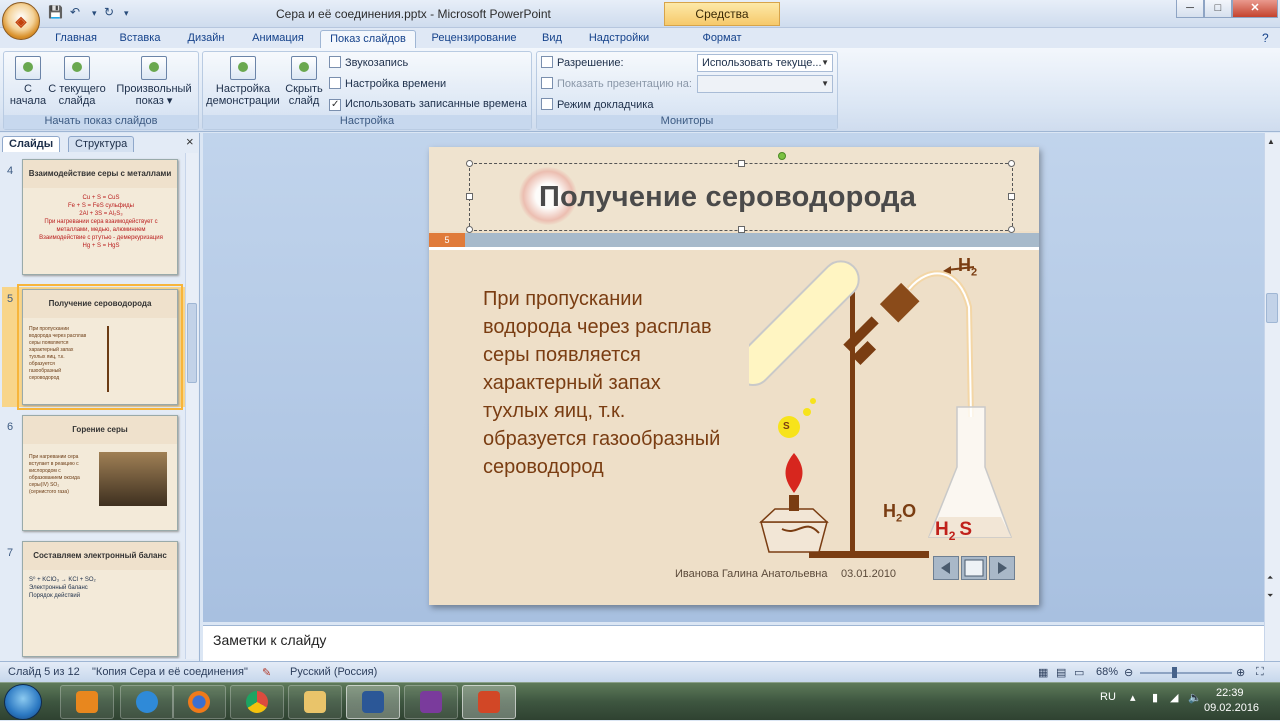  I want to click on zoom-out-icon: ⊖, so click(1128, 672).